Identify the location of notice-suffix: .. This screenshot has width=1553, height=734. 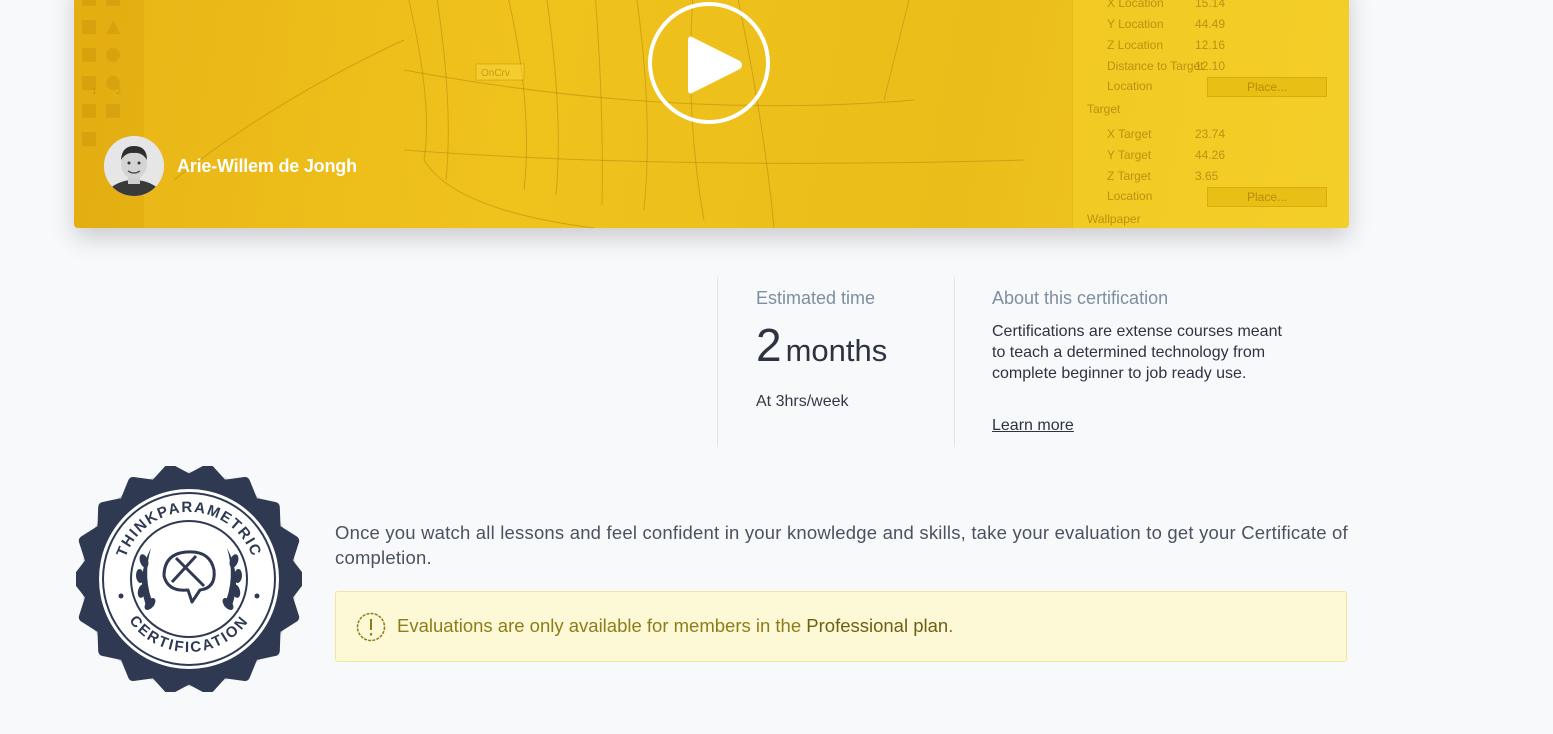
(951, 625).